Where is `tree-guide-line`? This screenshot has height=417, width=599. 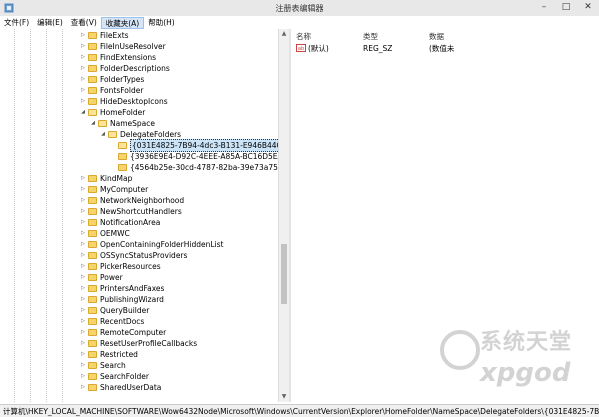
tree-guide-line is located at coordinates (46, 215).